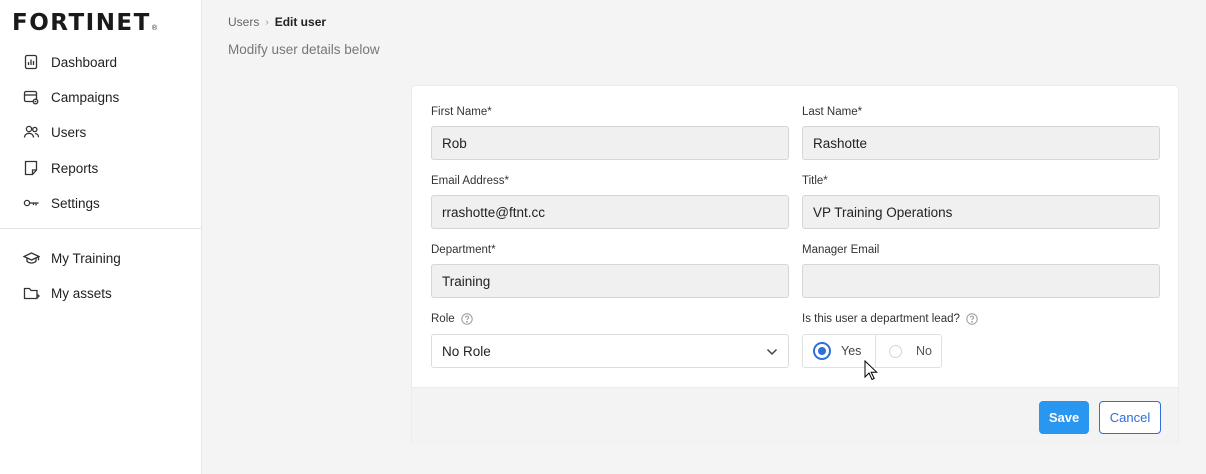 The image size is (1206, 474). I want to click on chevron-down-icon, so click(772, 351).